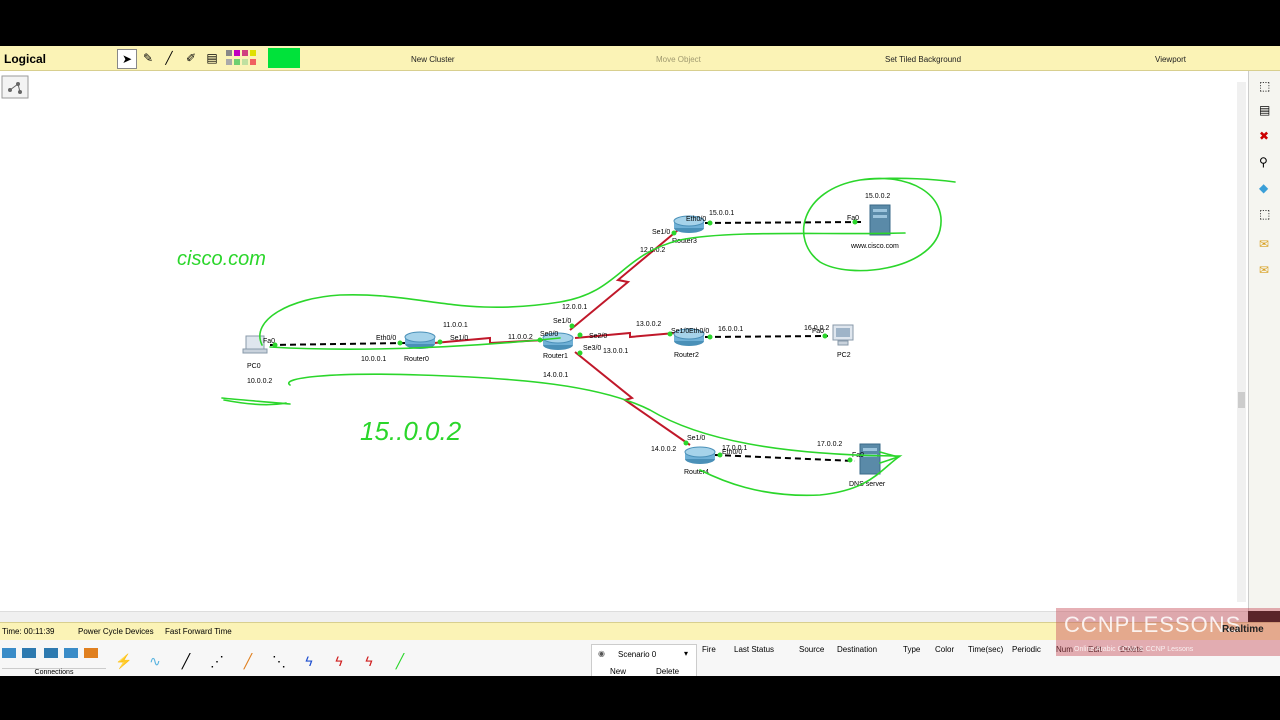 The width and height of the screenshot is (1280, 720). What do you see at coordinates (337, 344) in the screenshot?
I see `link-pc0-router0` at bounding box center [337, 344].